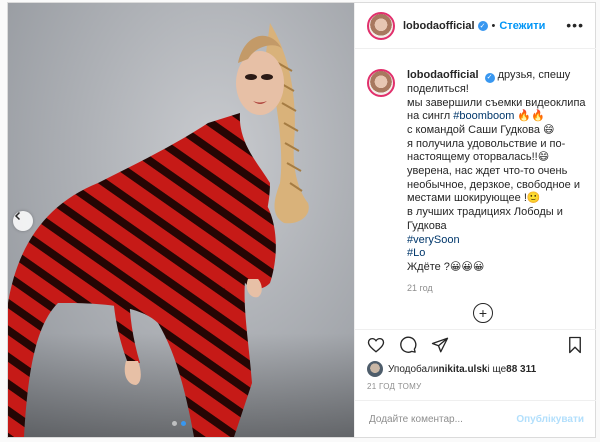  I want to click on action-bar, so click(475, 344).